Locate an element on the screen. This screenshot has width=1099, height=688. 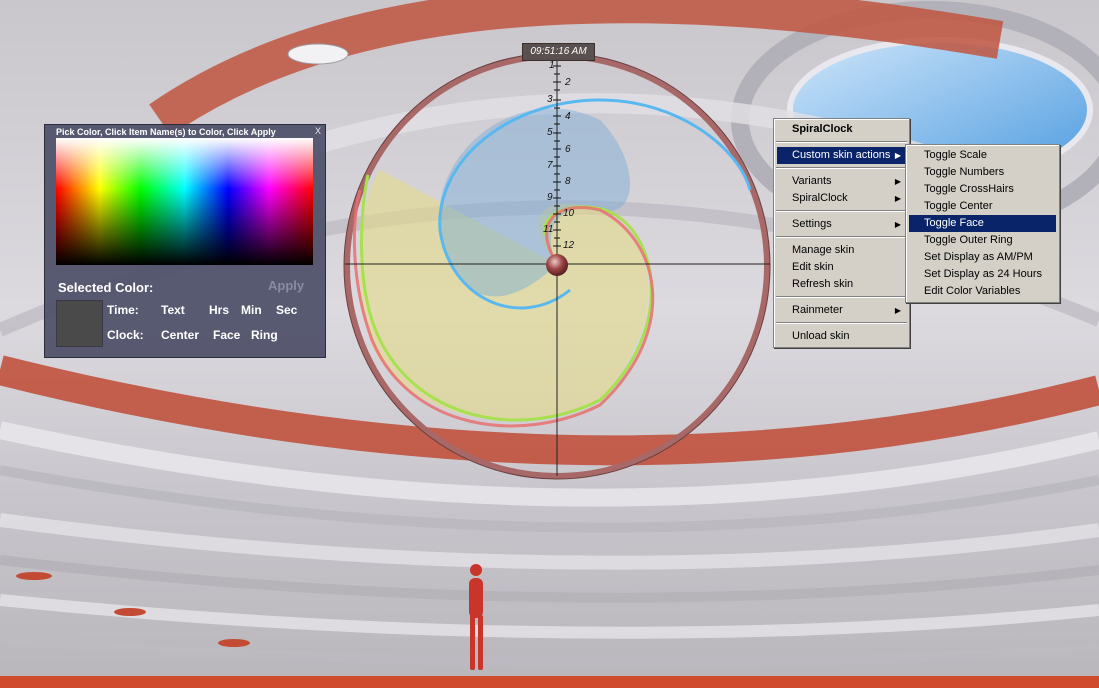
scale-number: 6 is located at coordinates (568, 149).